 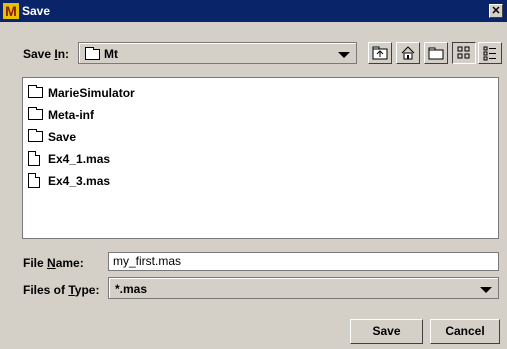 I want to click on home-icon, so click(x=408, y=53).